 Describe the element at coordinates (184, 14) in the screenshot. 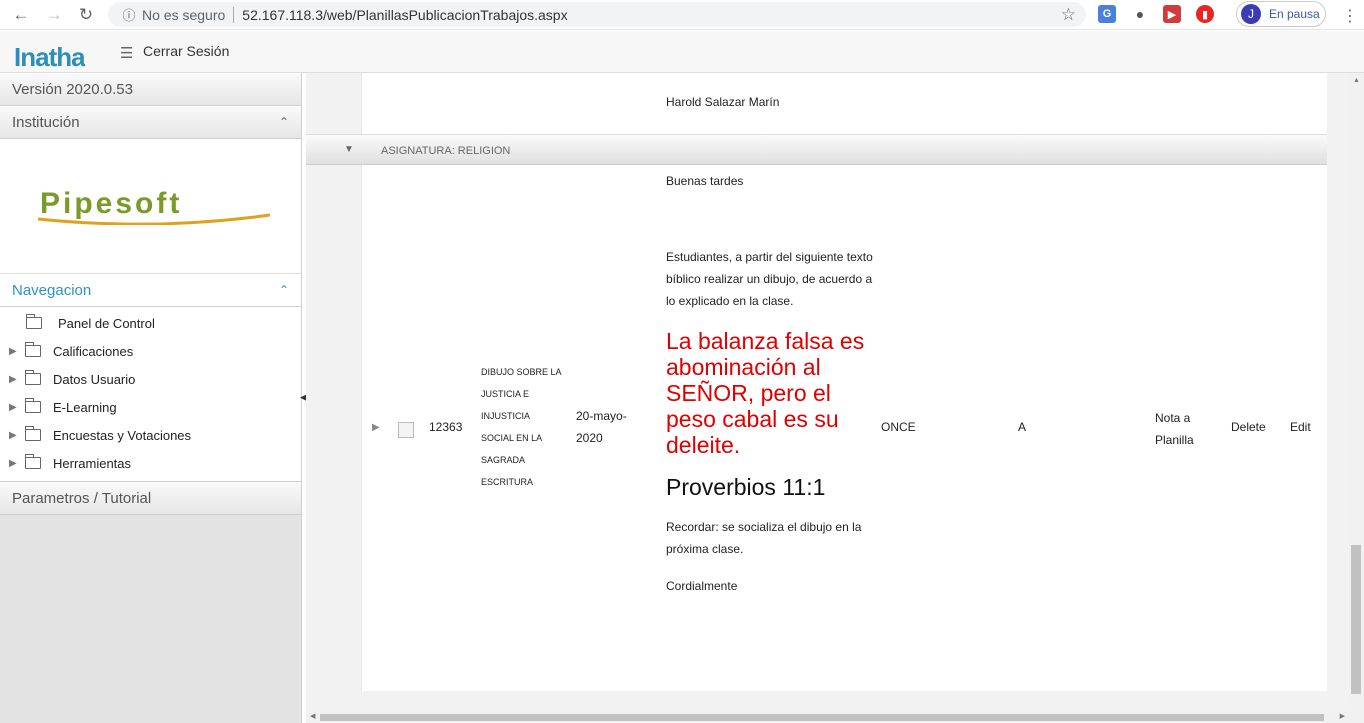

I see `security-label: No es seguro` at that location.